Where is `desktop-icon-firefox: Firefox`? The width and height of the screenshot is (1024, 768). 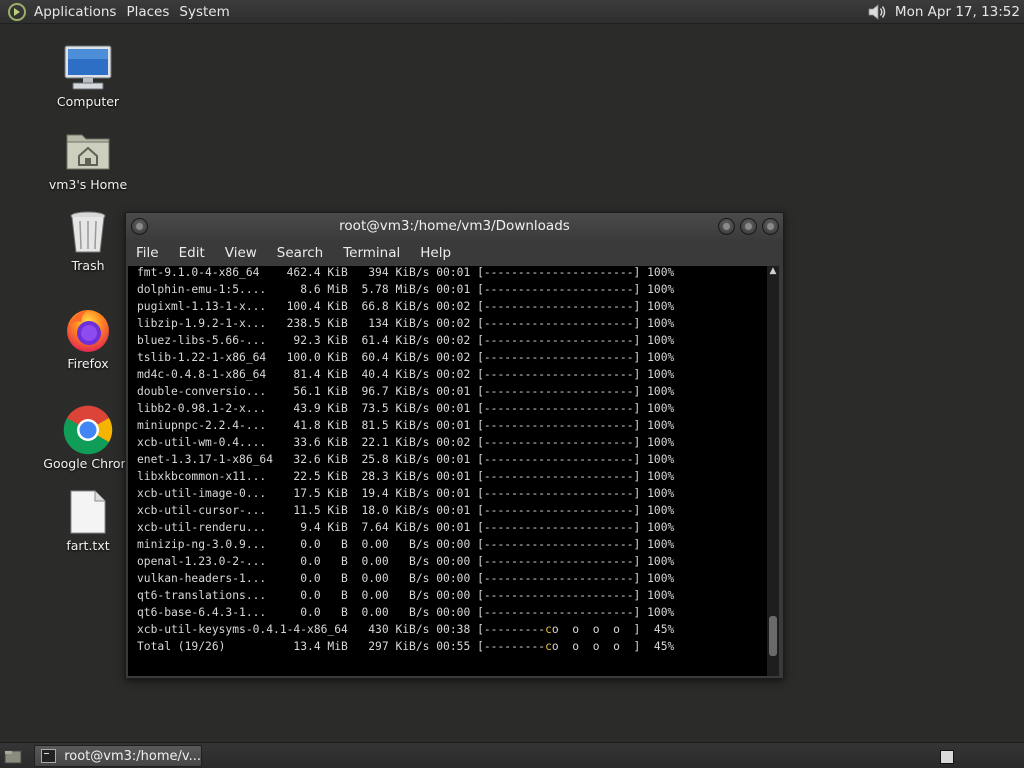 desktop-icon-firefox: Firefox is located at coordinates (88, 338).